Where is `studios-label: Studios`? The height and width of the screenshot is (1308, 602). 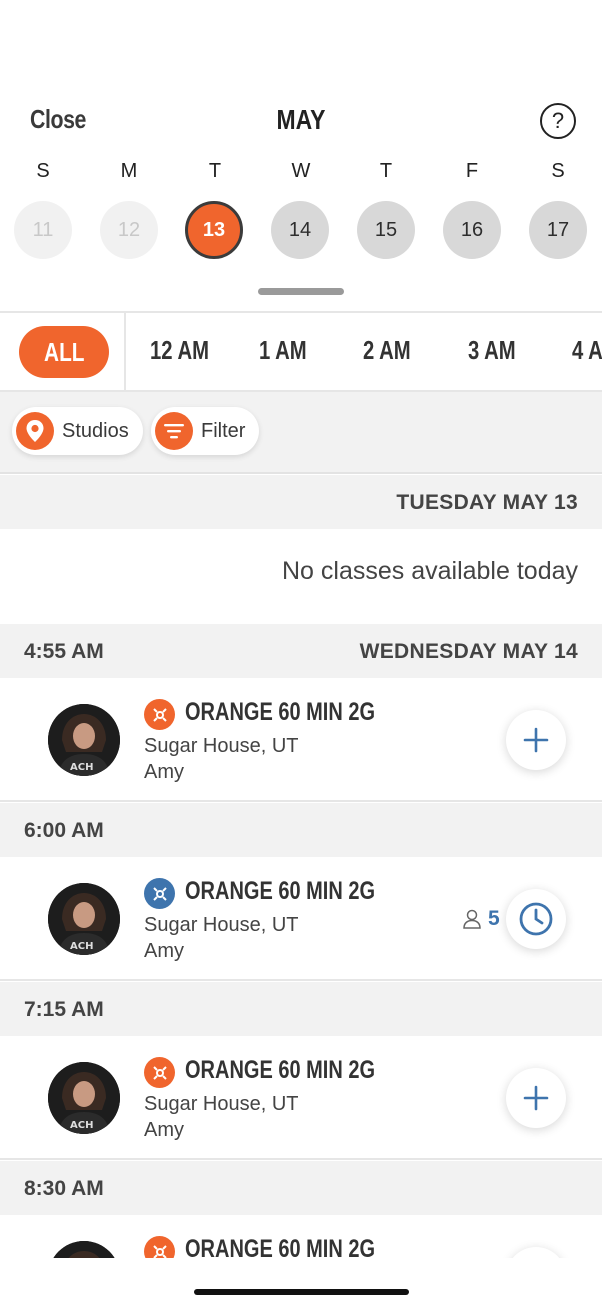
studios-label: Studios is located at coordinates (95, 430).